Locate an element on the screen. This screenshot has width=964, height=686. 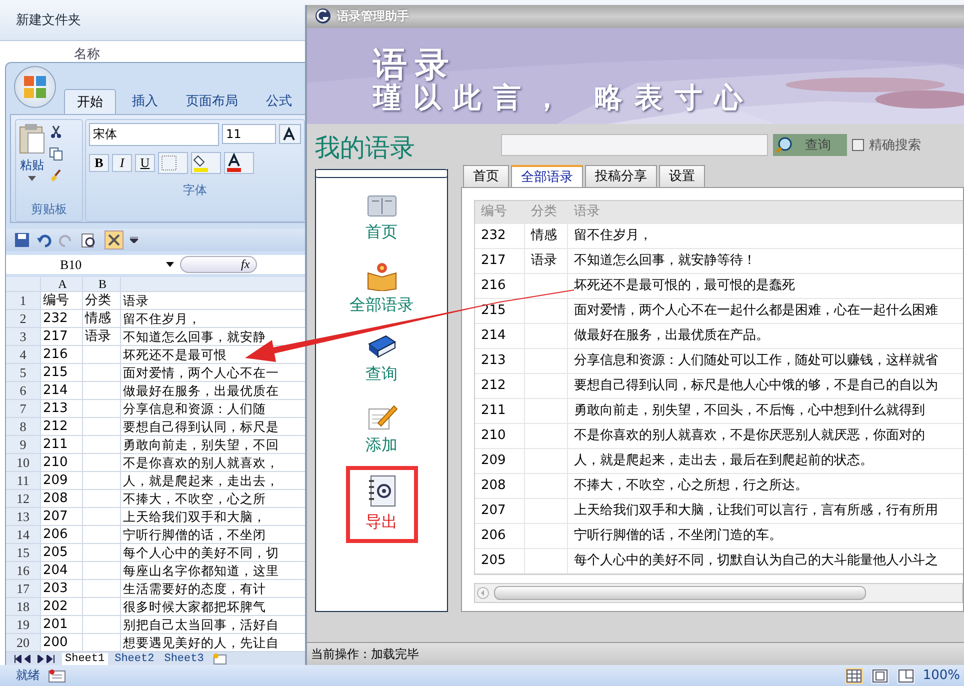
paste-button: 粘贴 is located at coordinates (32, 165).